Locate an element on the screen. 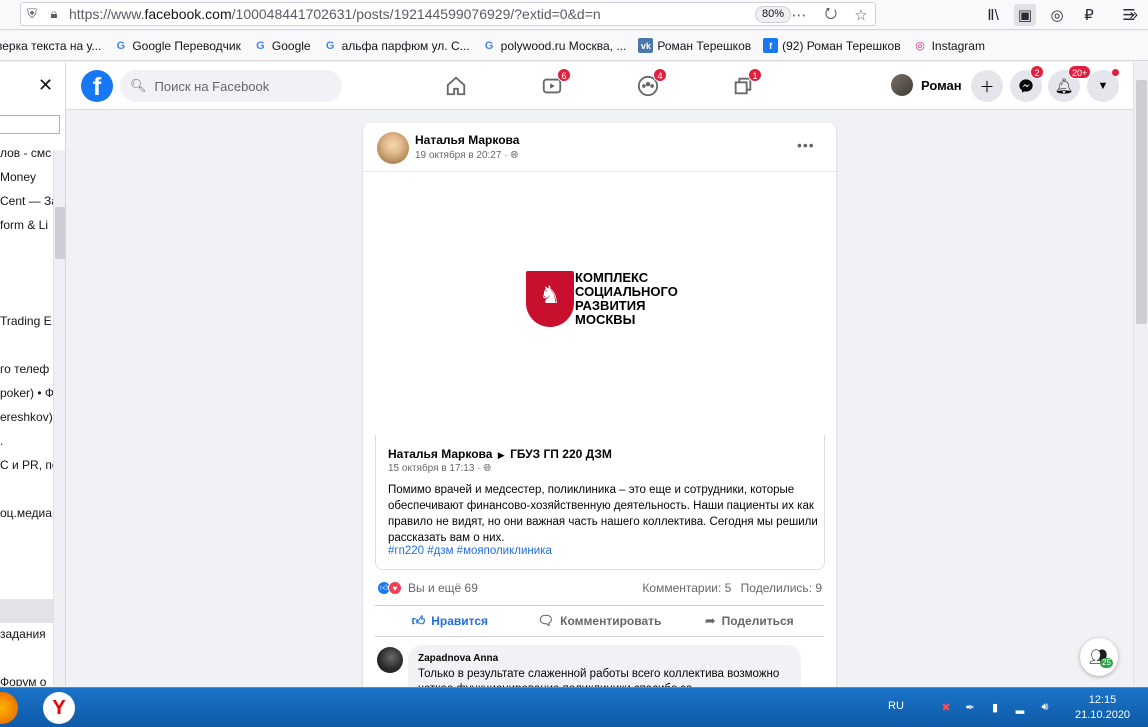 The height and width of the screenshot is (727, 1148). bookmark-item: vk Роман Терешков is located at coordinates (694, 45).